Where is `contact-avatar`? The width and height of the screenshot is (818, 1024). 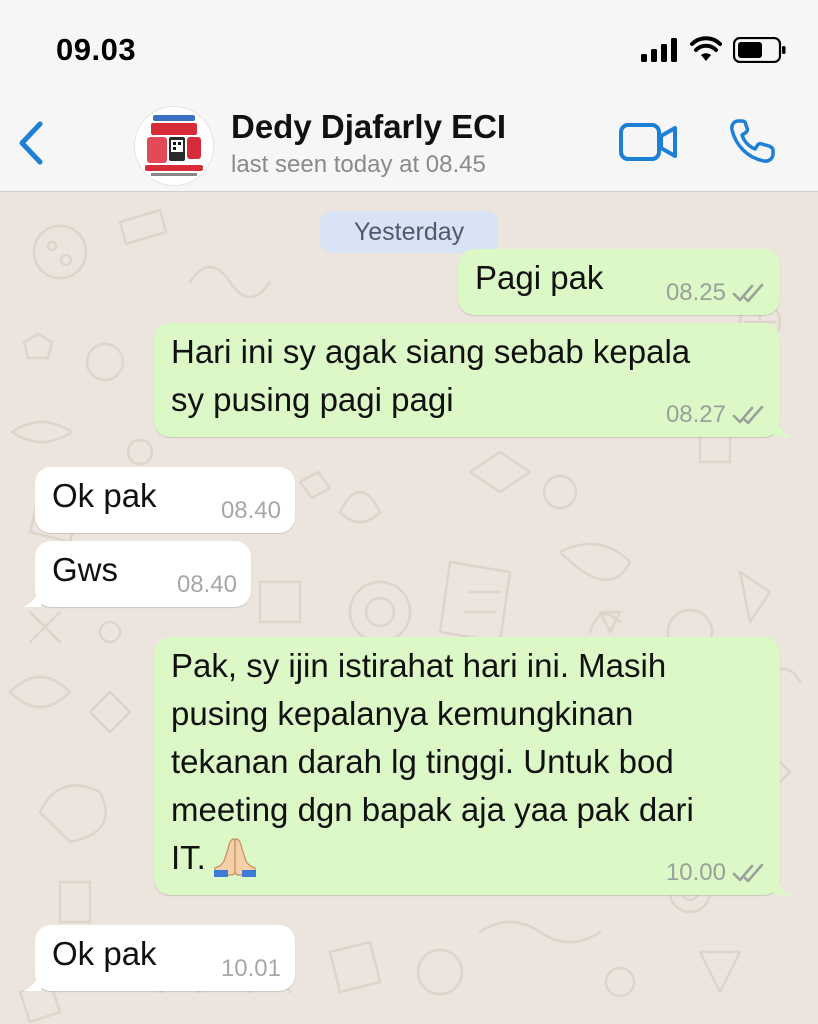
contact-avatar is located at coordinates (174, 146).